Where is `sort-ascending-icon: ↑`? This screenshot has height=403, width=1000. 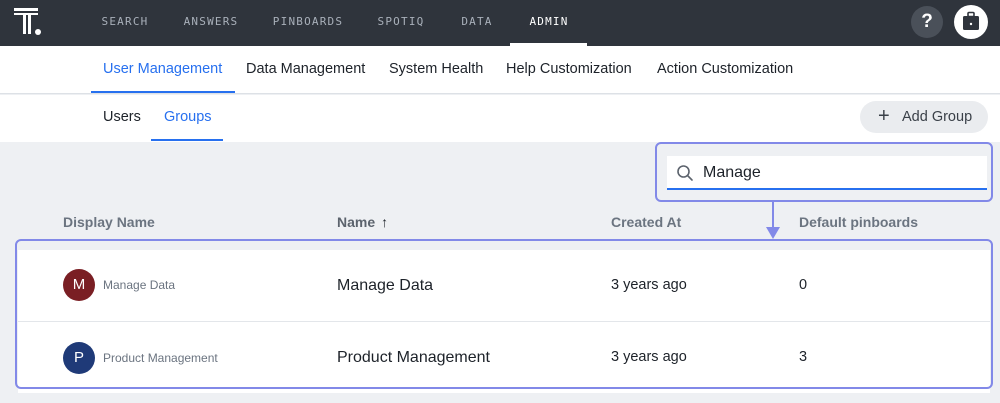 sort-ascending-icon: ↑ is located at coordinates (384, 222).